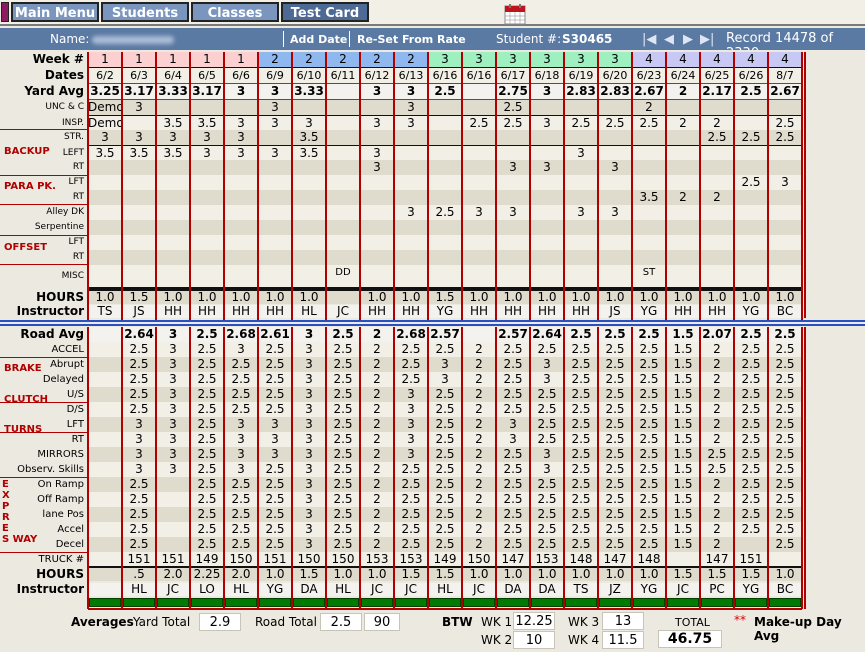  What do you see at coordinates (377, 297) in the screenshot?
I see `hours-cell: 1.0` at bounding box center [377, 297].